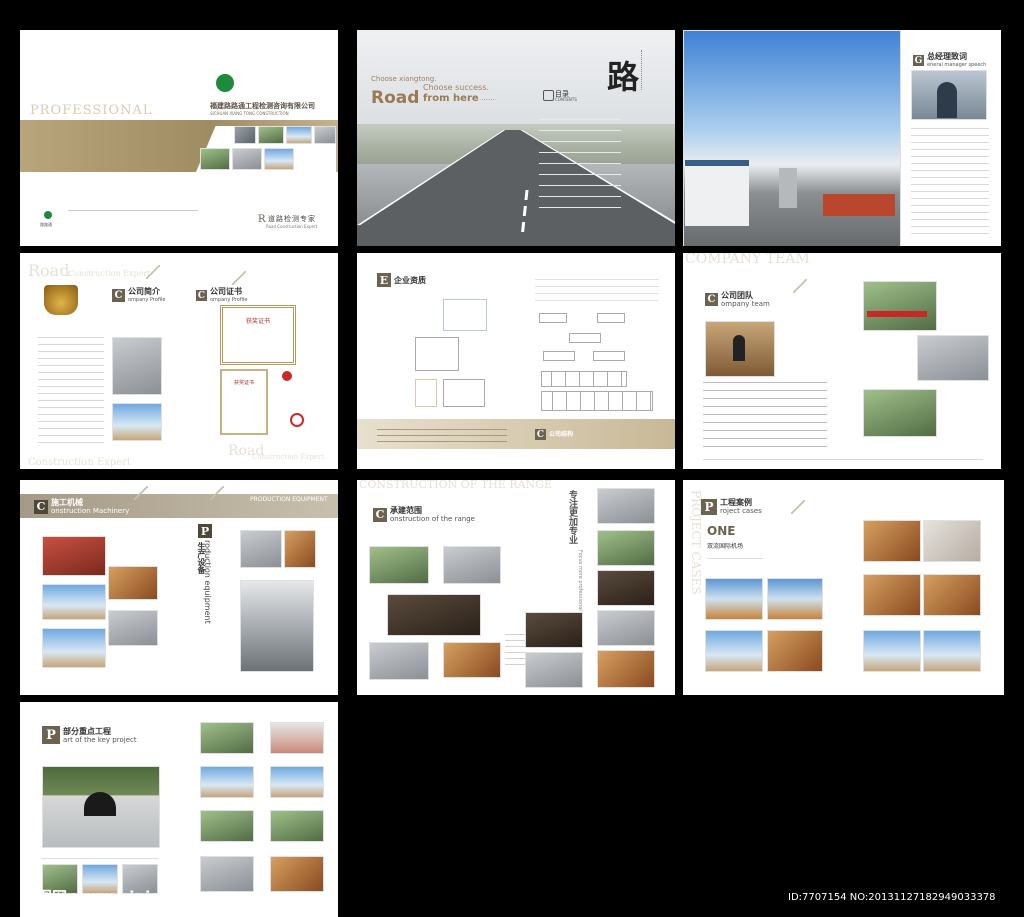 Image resolution: width=1024 pixels, height=917 pixels. I want to click on gm-speech-page: G 总经理致词 eneral manager speech, so click(842, 138).